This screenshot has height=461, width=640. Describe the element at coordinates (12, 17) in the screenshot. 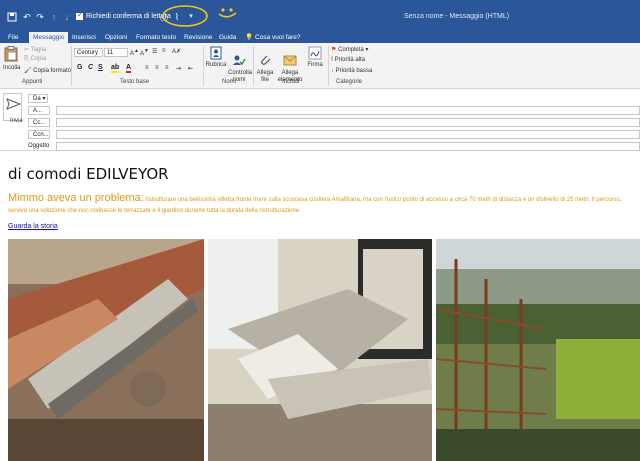

I see `save-icon` at that location.